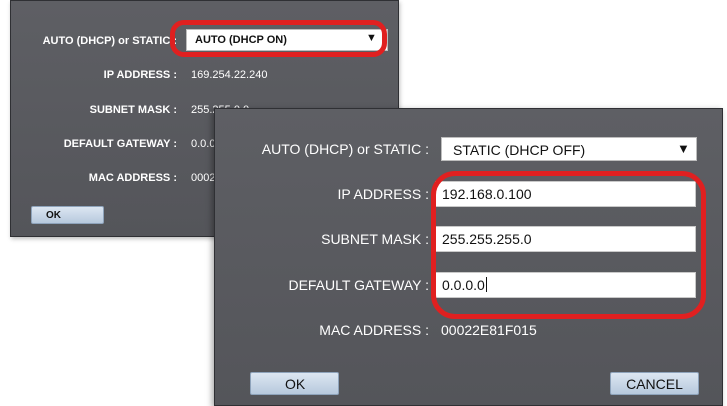 Image resolution: width=727 pixels, height=406 pixels. I want to click on subnet-mask-input: 255.255.255.0, so click(565, 239).